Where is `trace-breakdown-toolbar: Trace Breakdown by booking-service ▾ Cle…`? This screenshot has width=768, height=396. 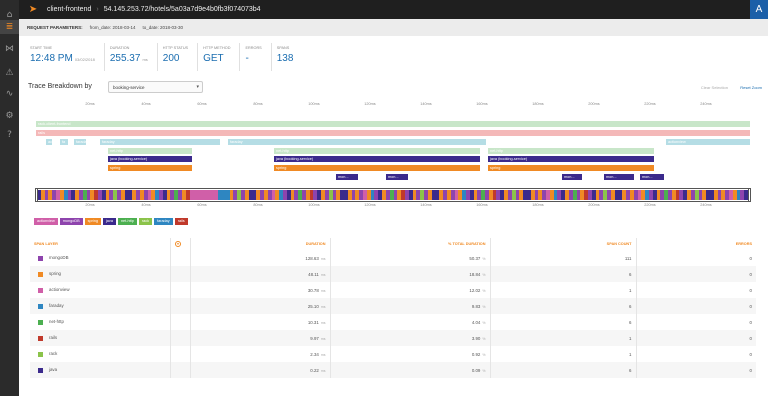
trace-breakdown-toolbar: Trace Breakdown by booking-service ▾ Cle… is located at coordinates (396, 88).